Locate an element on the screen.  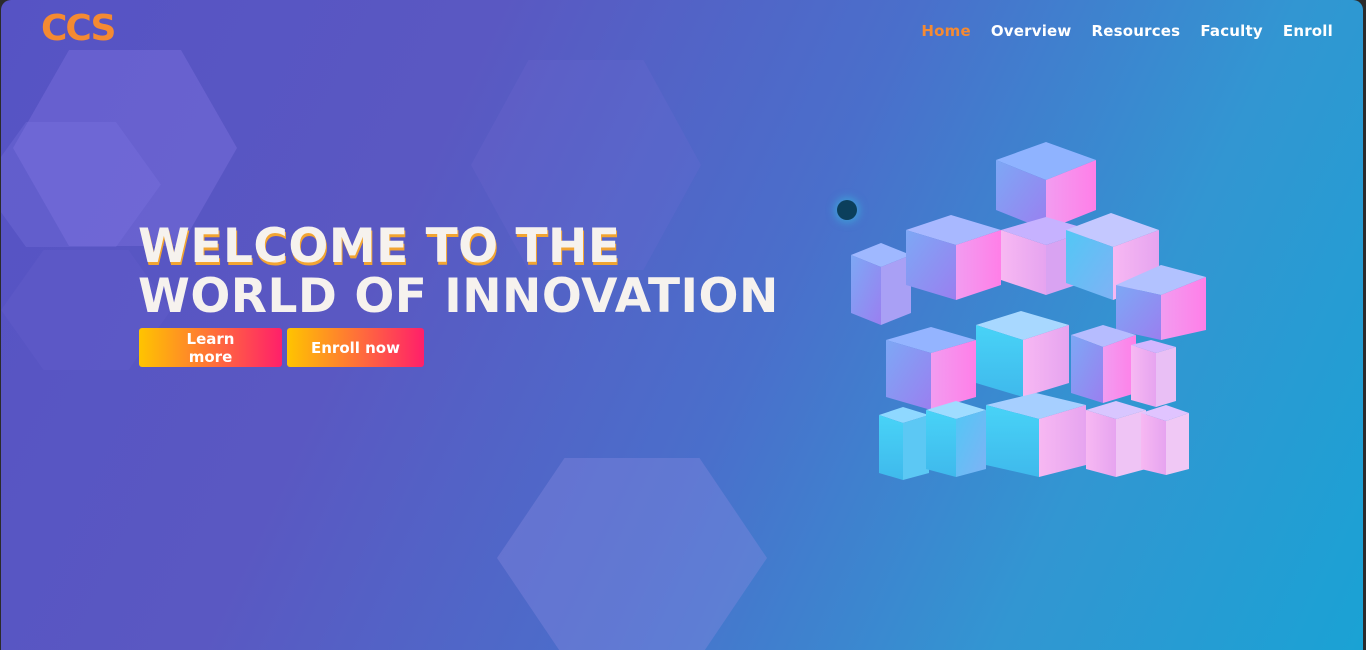
main-nav: Home Overview Resources Faculty Enroll is located at coordinates (1127, 31).